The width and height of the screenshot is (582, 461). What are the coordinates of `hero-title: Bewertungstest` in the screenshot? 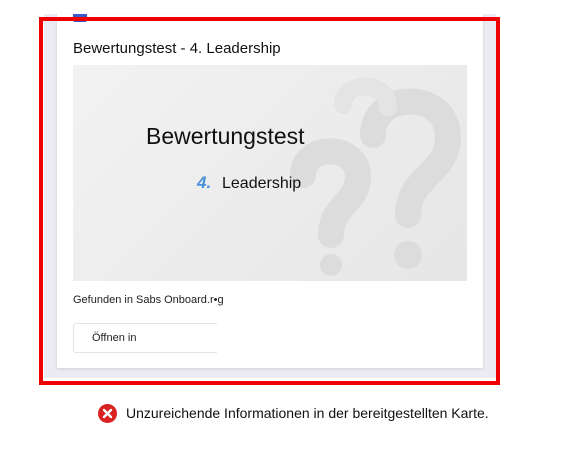 It's located at (225, 136).